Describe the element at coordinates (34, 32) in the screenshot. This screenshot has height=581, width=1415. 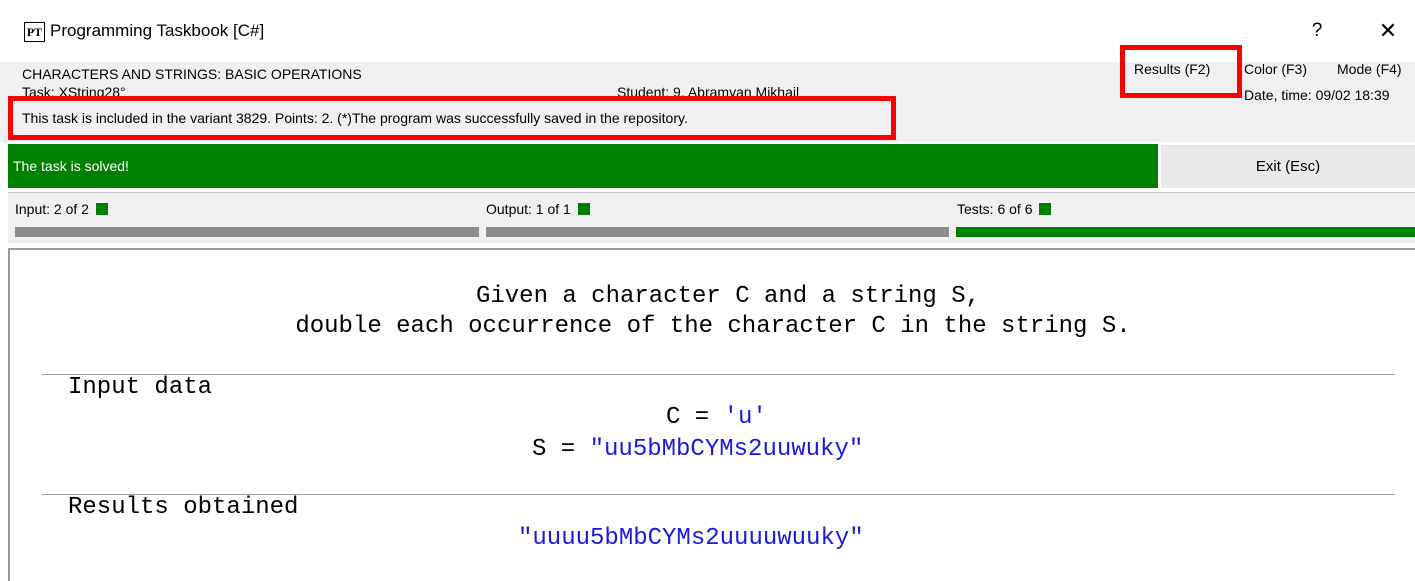
I see `app-icon: PT` at that location.